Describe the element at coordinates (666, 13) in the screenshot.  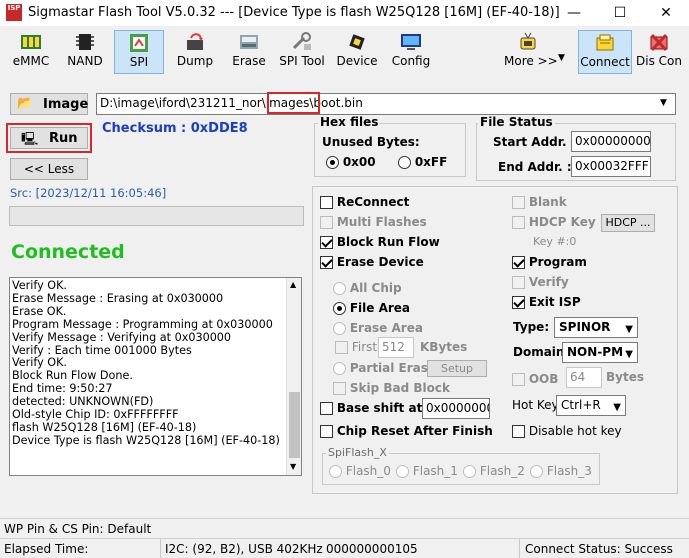
I see `close-button: ✕` at that location.